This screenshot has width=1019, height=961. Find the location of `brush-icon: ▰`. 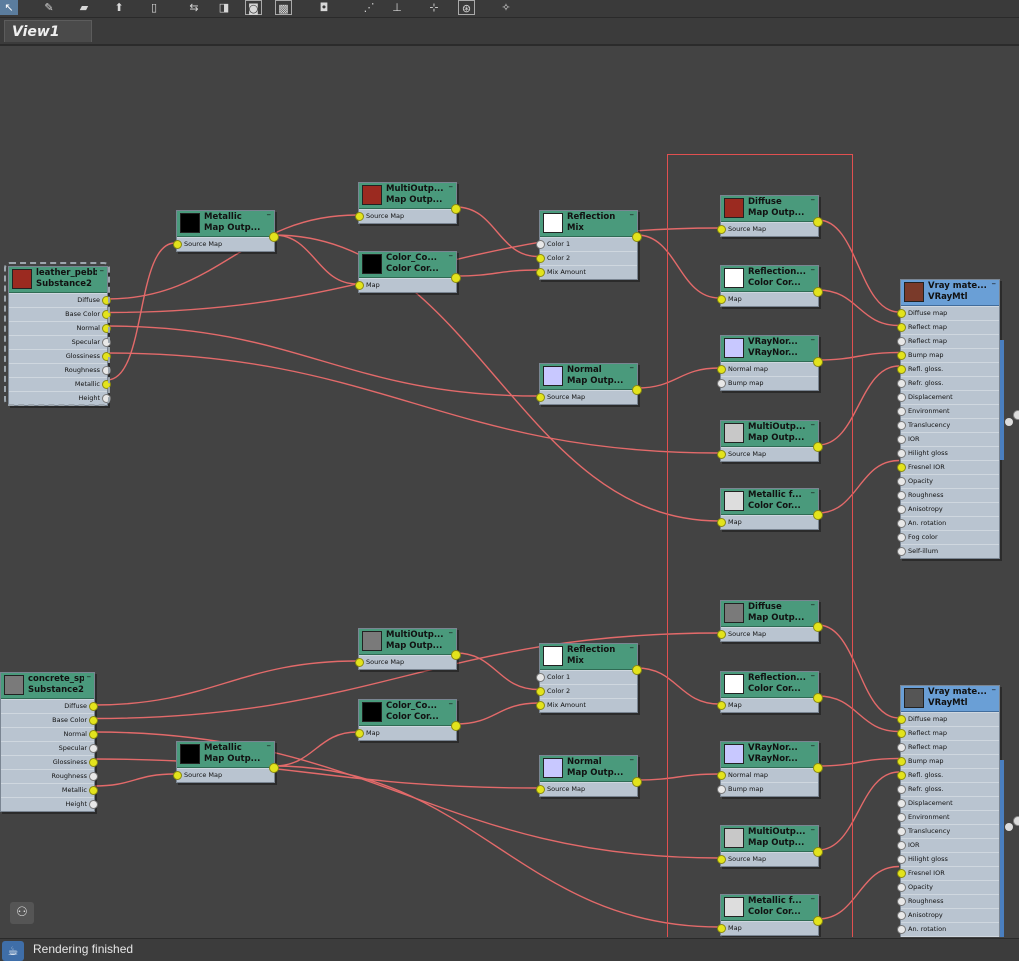

brush-icon: ▰ is located at coordinates (84, 7).